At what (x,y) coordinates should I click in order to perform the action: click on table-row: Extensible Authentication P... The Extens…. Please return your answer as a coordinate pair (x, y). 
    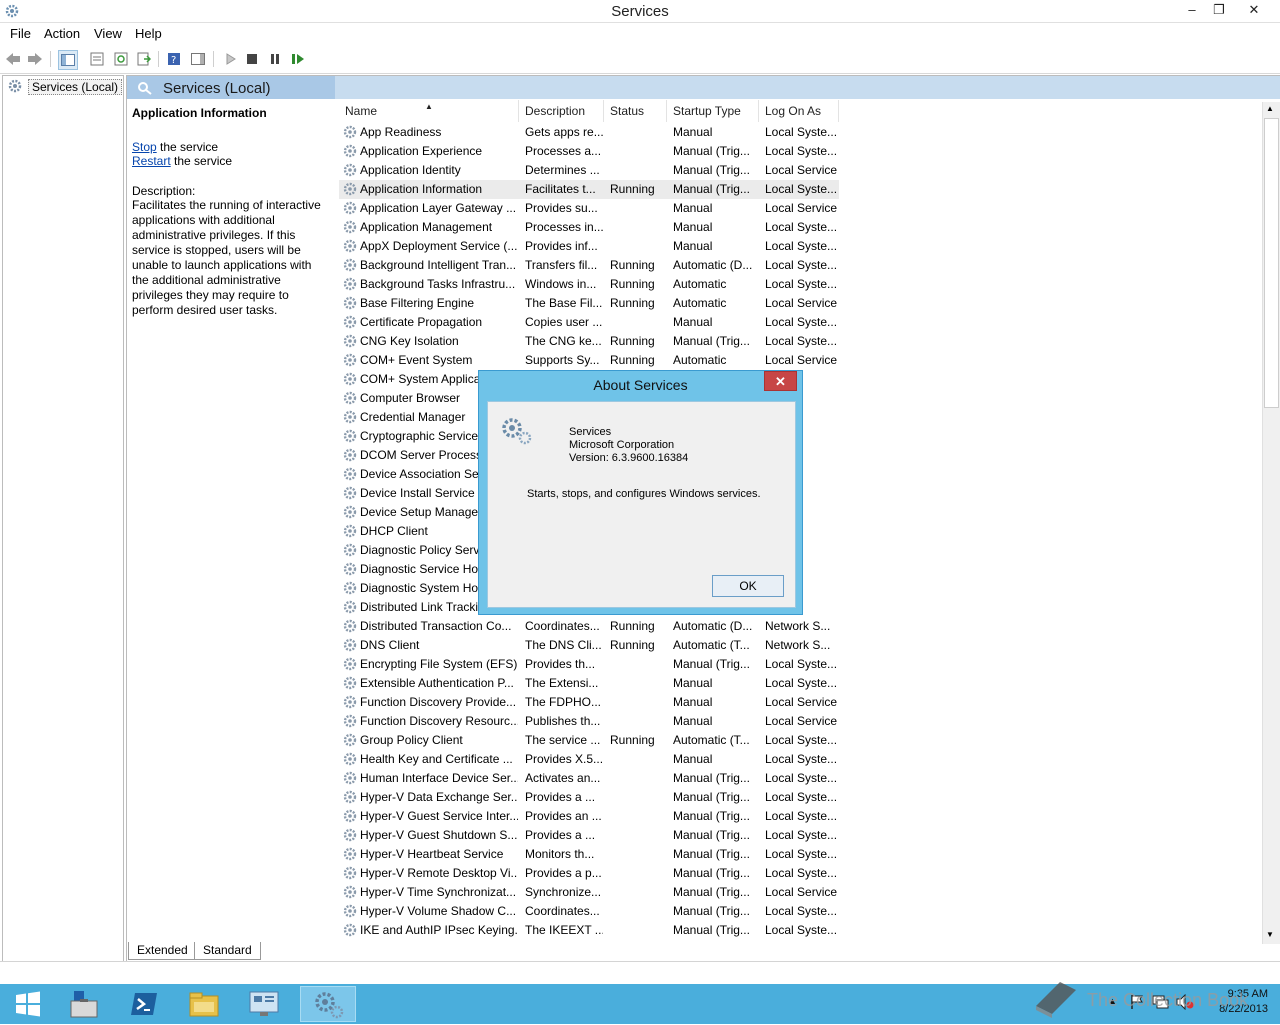
    Looking at the image, I should click on (589, 683).